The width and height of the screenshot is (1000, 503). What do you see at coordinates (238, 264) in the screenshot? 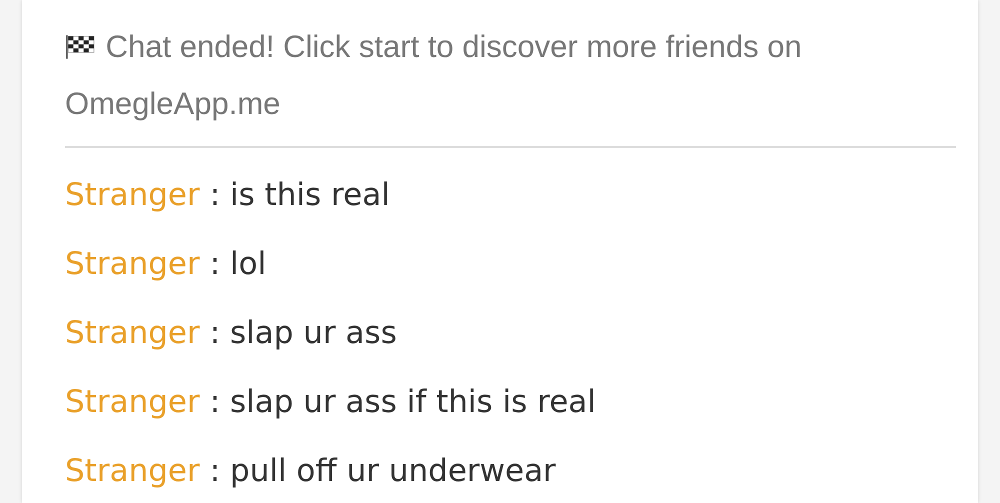
I see `message-text: : lol` at bounding box center [238, 264].